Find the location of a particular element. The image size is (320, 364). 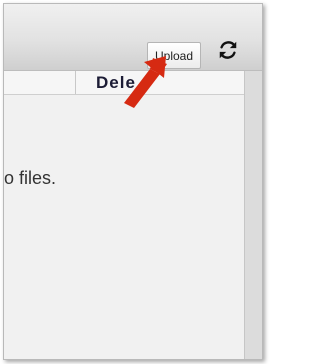

toolbar: Upload is located at coordinates (133, 37).